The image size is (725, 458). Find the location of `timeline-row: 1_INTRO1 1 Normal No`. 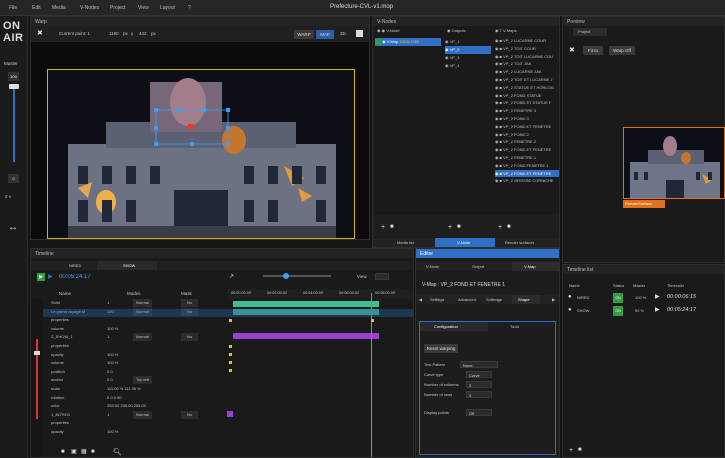

timeline-row: 1_INTRO1 1 Normal No is located at coordinates (139, 414).